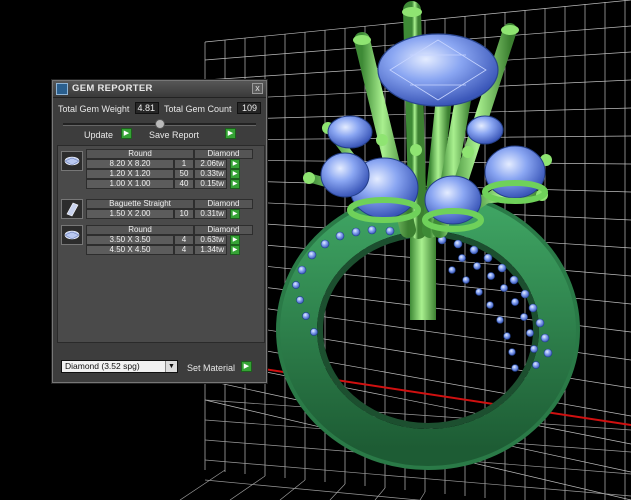 This screenshot has width=631, height=500. What do you see at coordinates (249, 108) in the screenshot?
I see `total-count-value: 109` at bounding box center [249, 108].